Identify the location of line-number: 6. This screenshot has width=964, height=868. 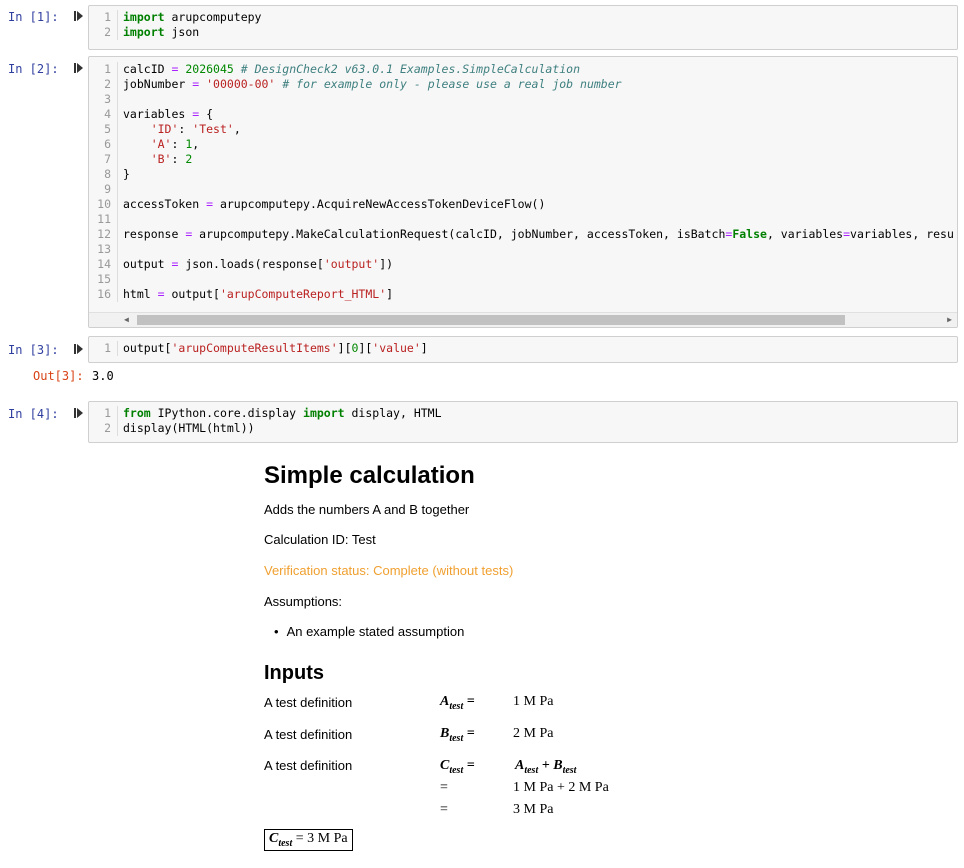
(103, 144).